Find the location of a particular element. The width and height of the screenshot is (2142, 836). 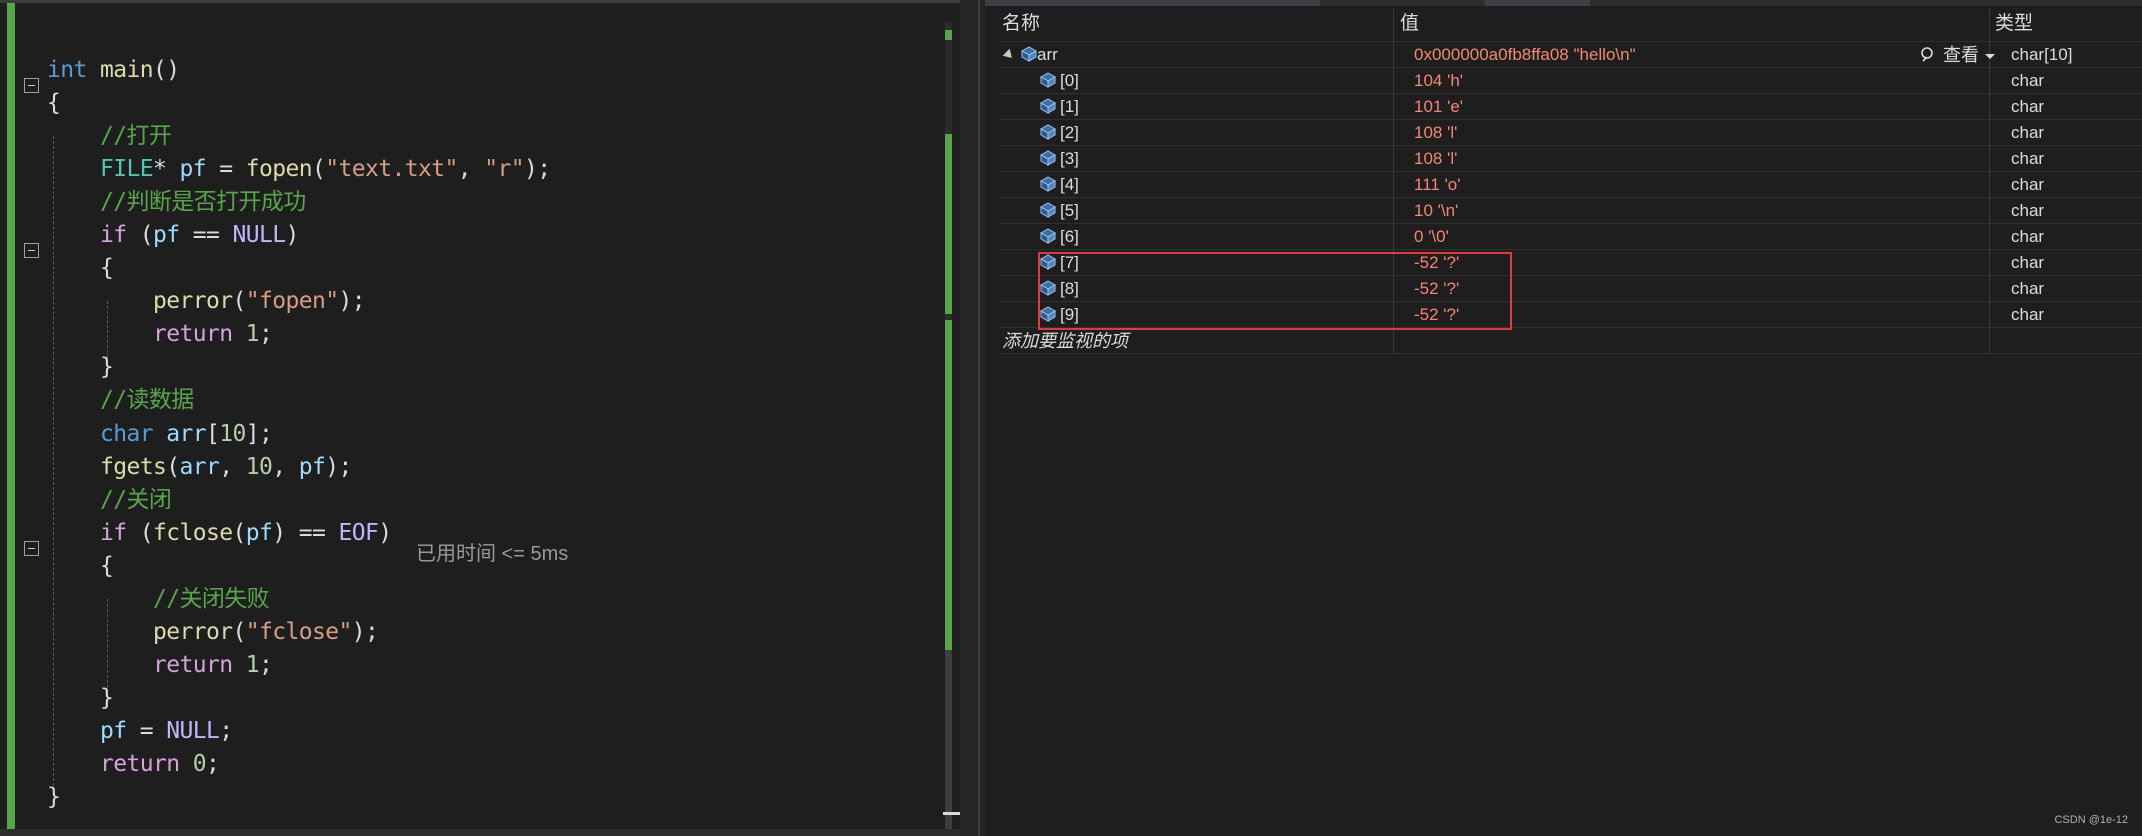

code-line: fgets(arr, 10, pf); is located at coordinates (199, 467).